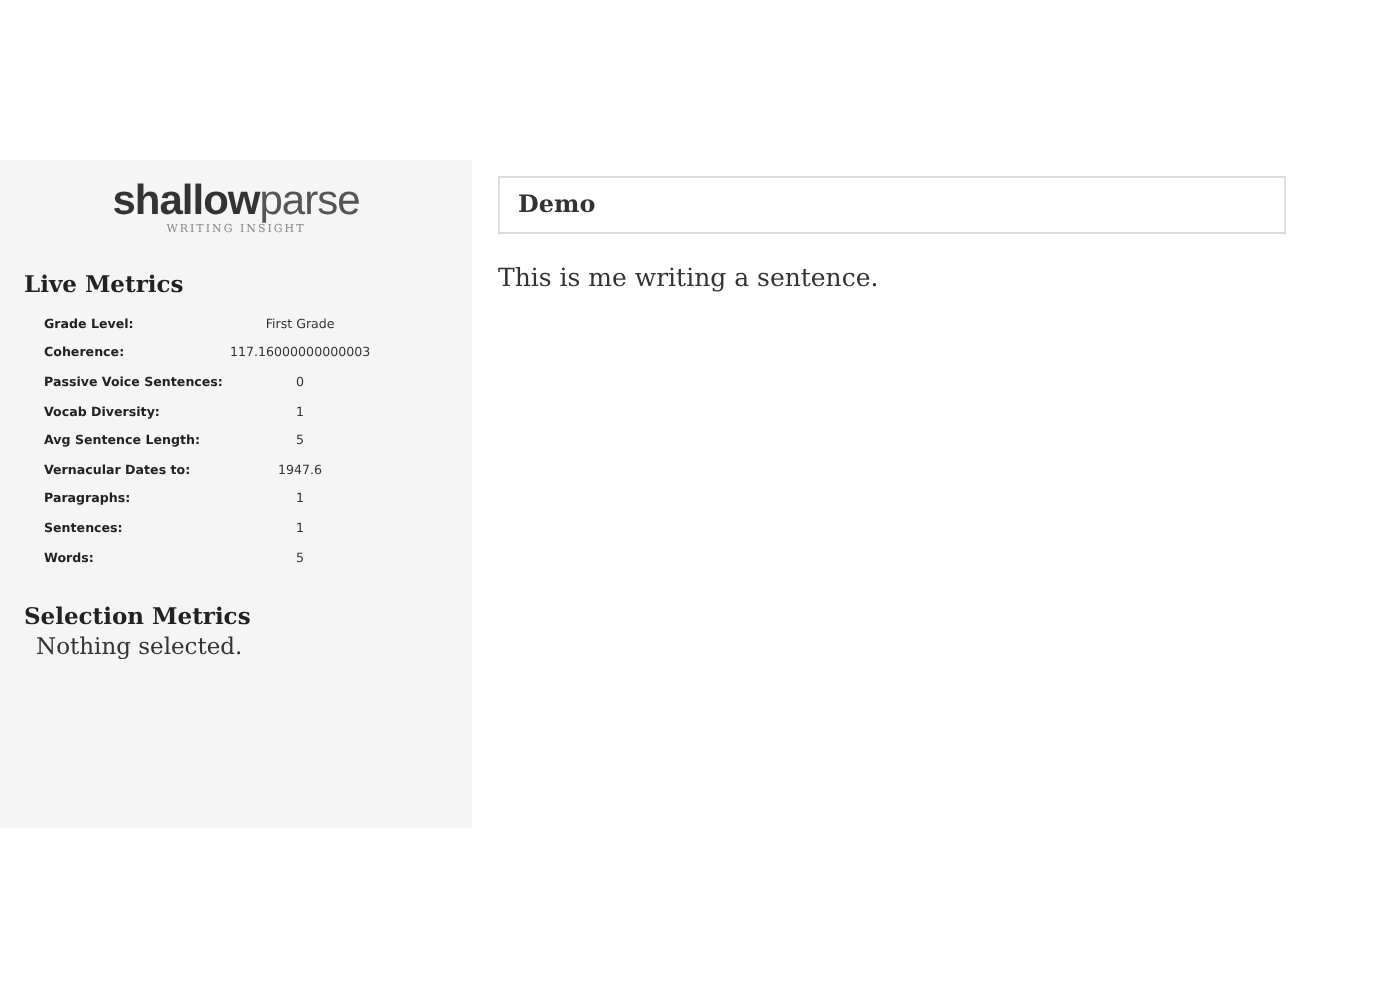 This screenshot has width=1390, height=988. What do you see at coordinates (139, 646) in the screenshot?
I see `selection-message: Nothing selected.` at bounding box center [139, 646].